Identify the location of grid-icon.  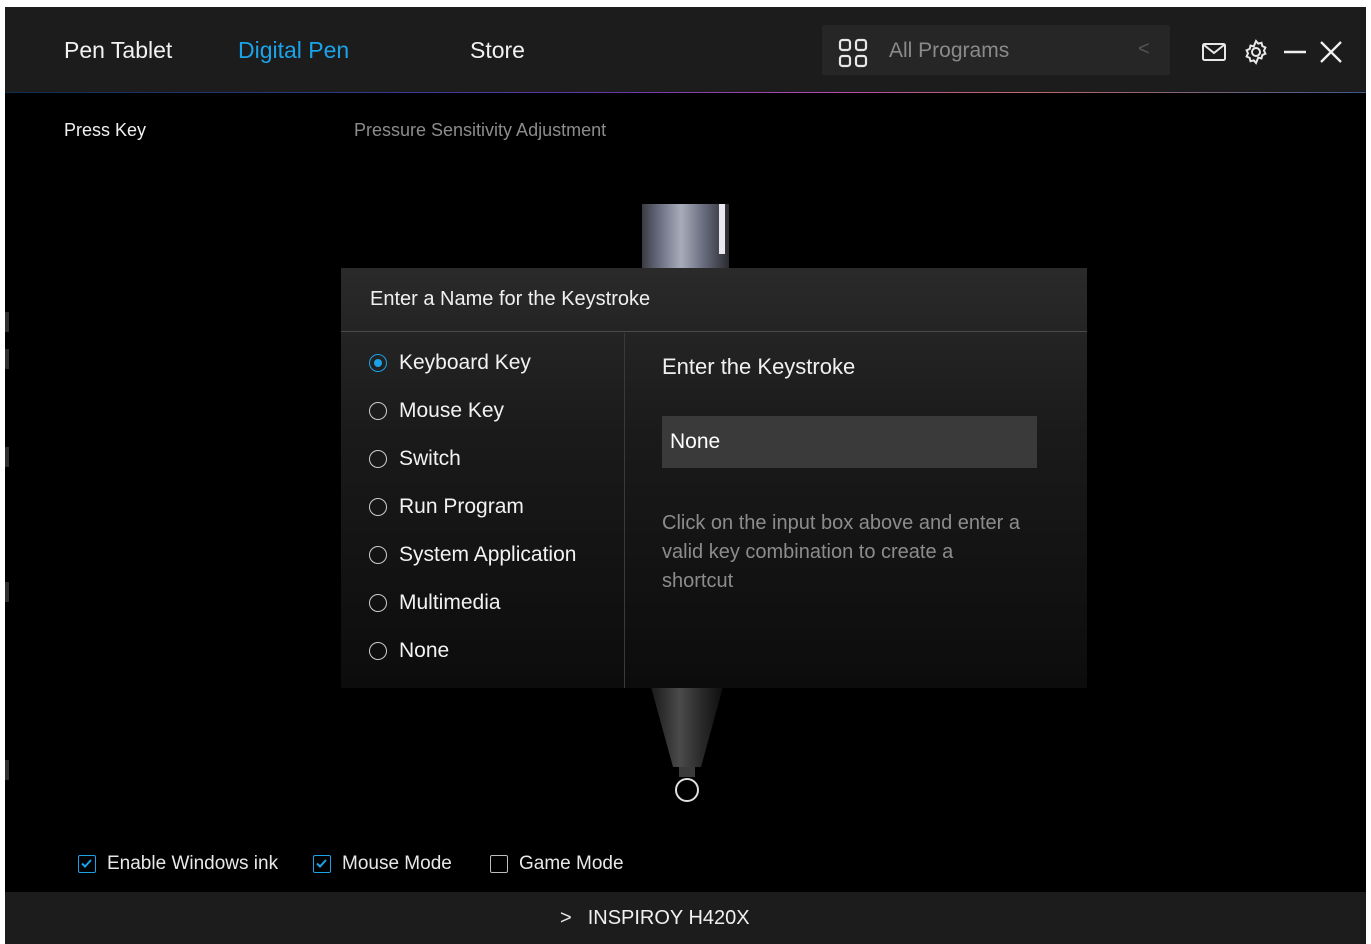
(853, 53).